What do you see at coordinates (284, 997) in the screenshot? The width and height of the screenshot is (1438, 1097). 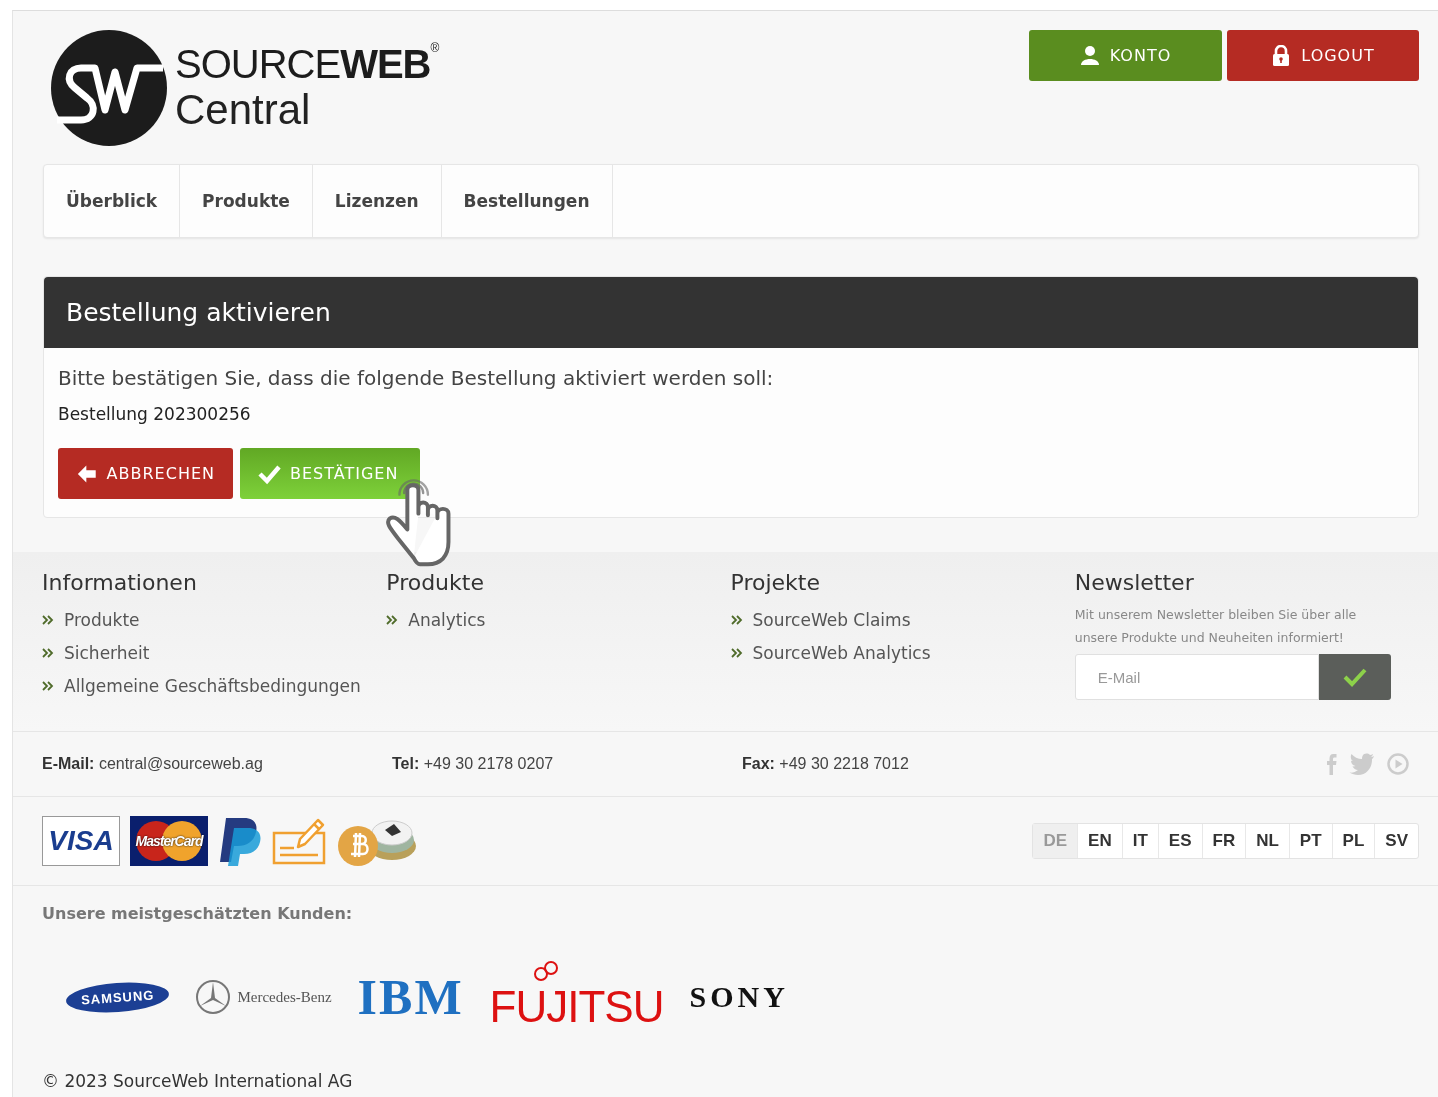 I see `mercedes-logo: Mercedes-Benz` at bounding box center [284, 997].